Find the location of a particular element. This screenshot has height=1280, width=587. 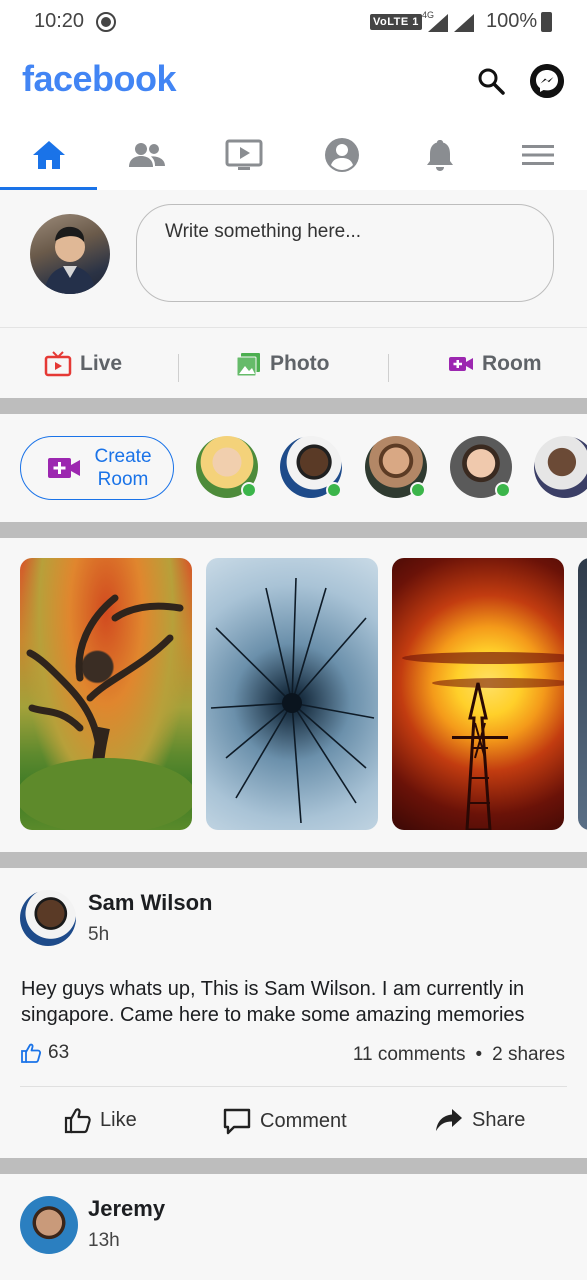

messenger-icon is located at coordinates (547, 81).